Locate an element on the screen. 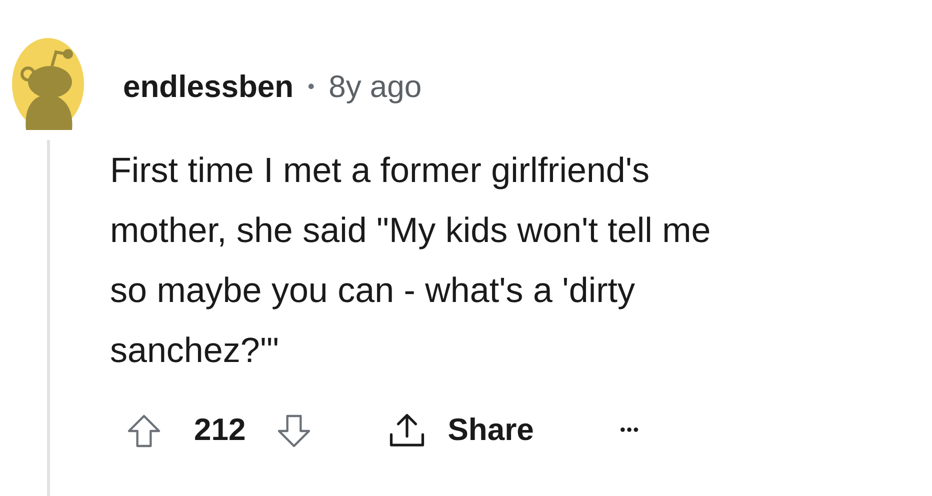  avatar-icon is located at coordinates (48, 84).